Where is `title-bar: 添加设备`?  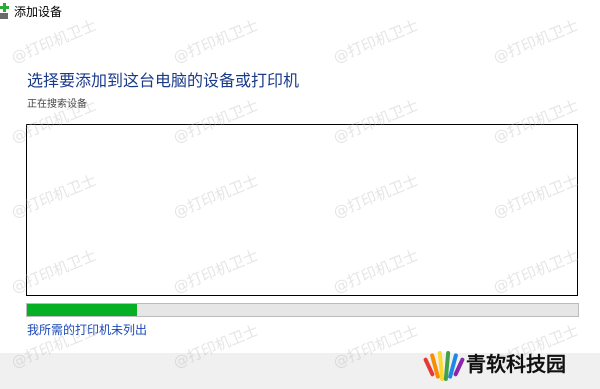 title-bar: 添加设备 is located at coordinates (300, 13).